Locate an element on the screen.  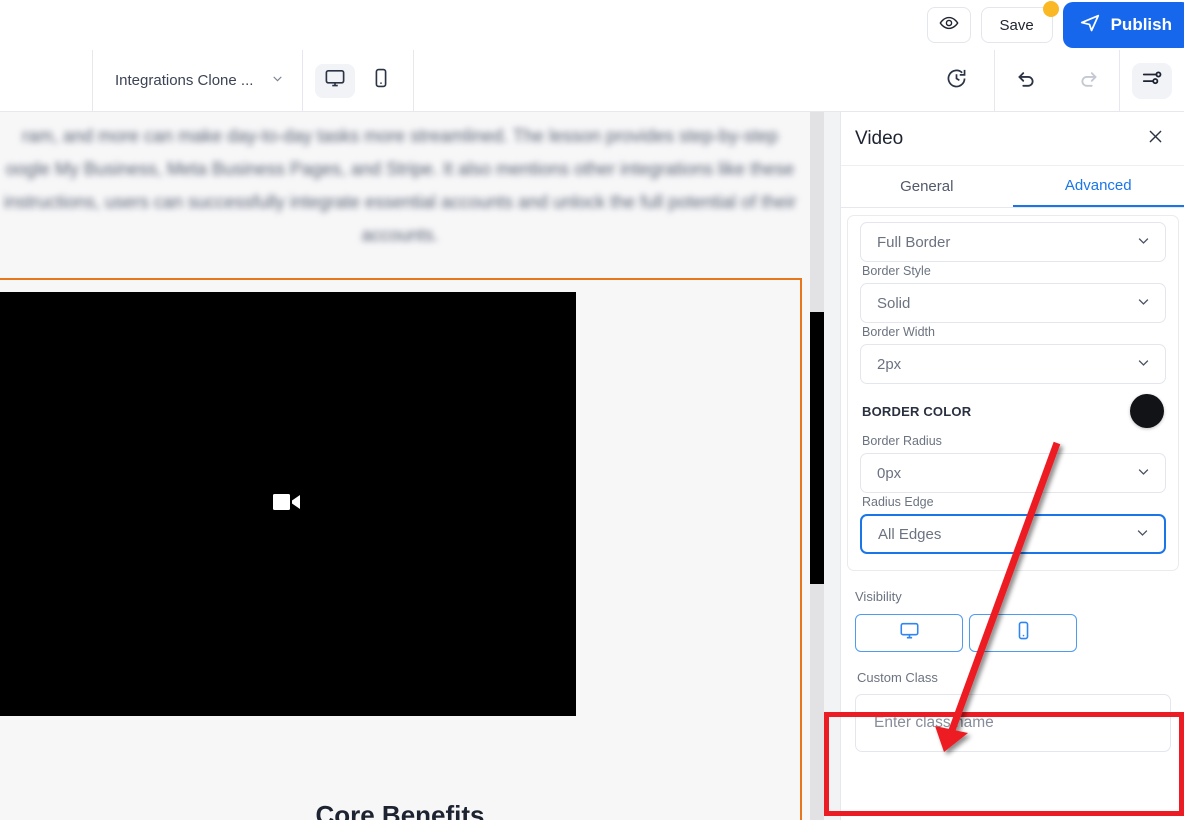
canvas-section-heading: Core Benefits is located at coordinates (400, 810).